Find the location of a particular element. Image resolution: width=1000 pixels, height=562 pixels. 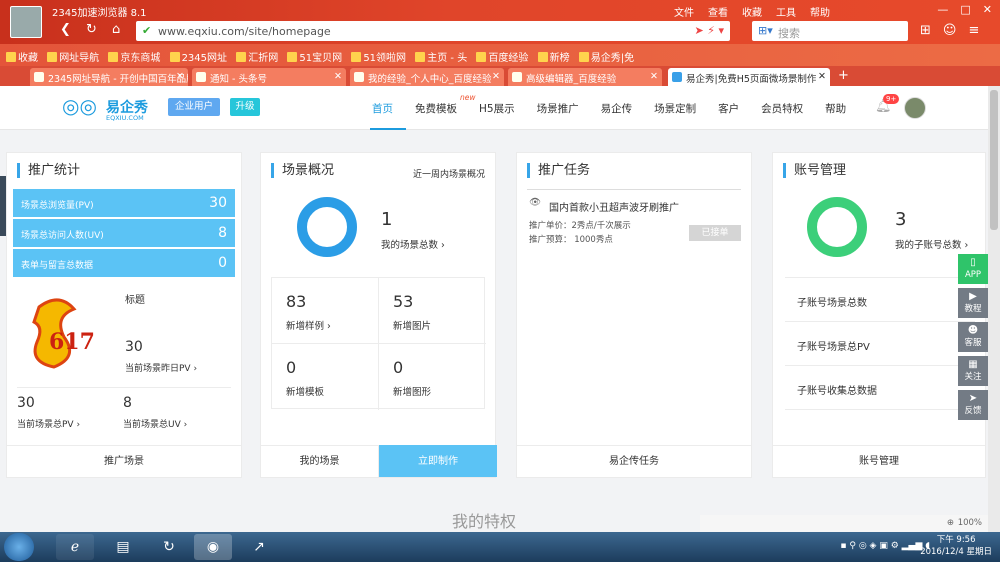

svg-text: 617 is located at coordinates (72, 342).